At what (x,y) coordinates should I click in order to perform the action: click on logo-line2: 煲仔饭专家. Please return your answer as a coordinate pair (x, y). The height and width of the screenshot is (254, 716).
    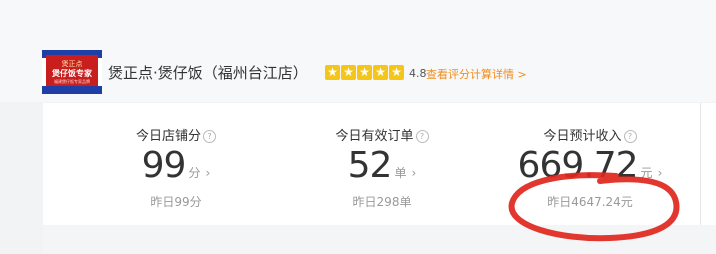
    Looking at the image, I should click on (72, 73).